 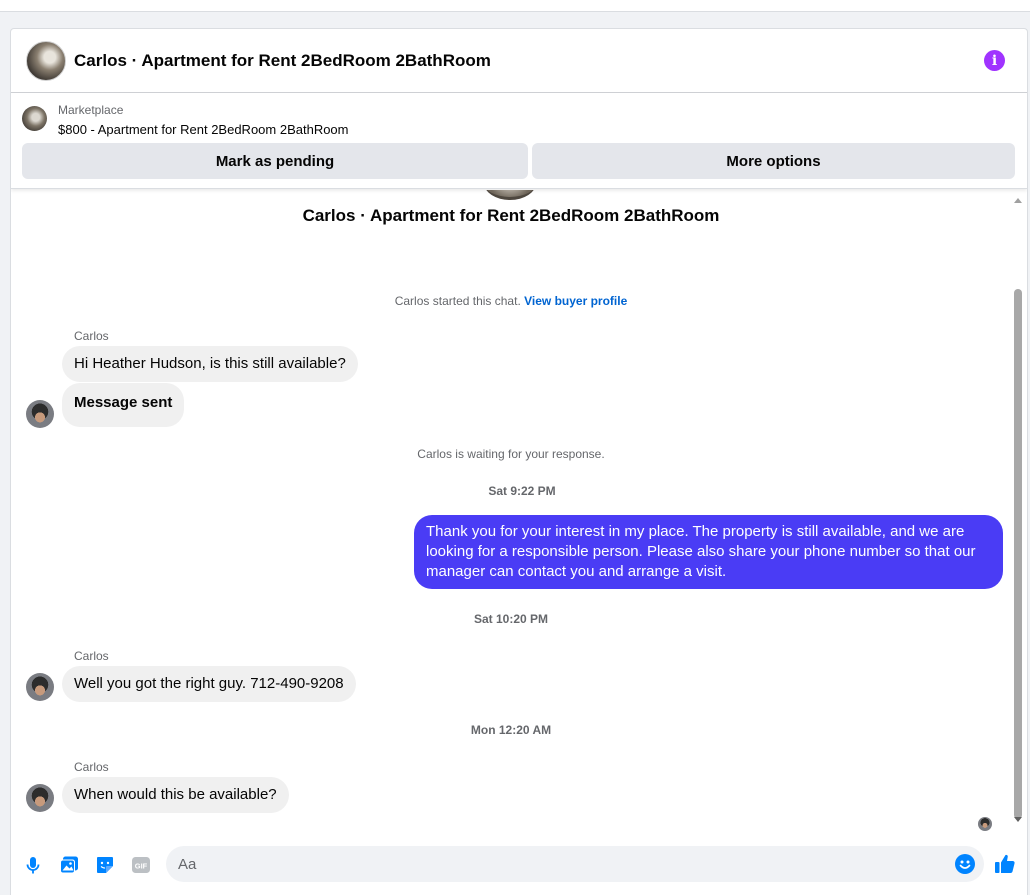 I want to click on view-buyer-profile-link: View buyer profile, so click(x=575, y=301).